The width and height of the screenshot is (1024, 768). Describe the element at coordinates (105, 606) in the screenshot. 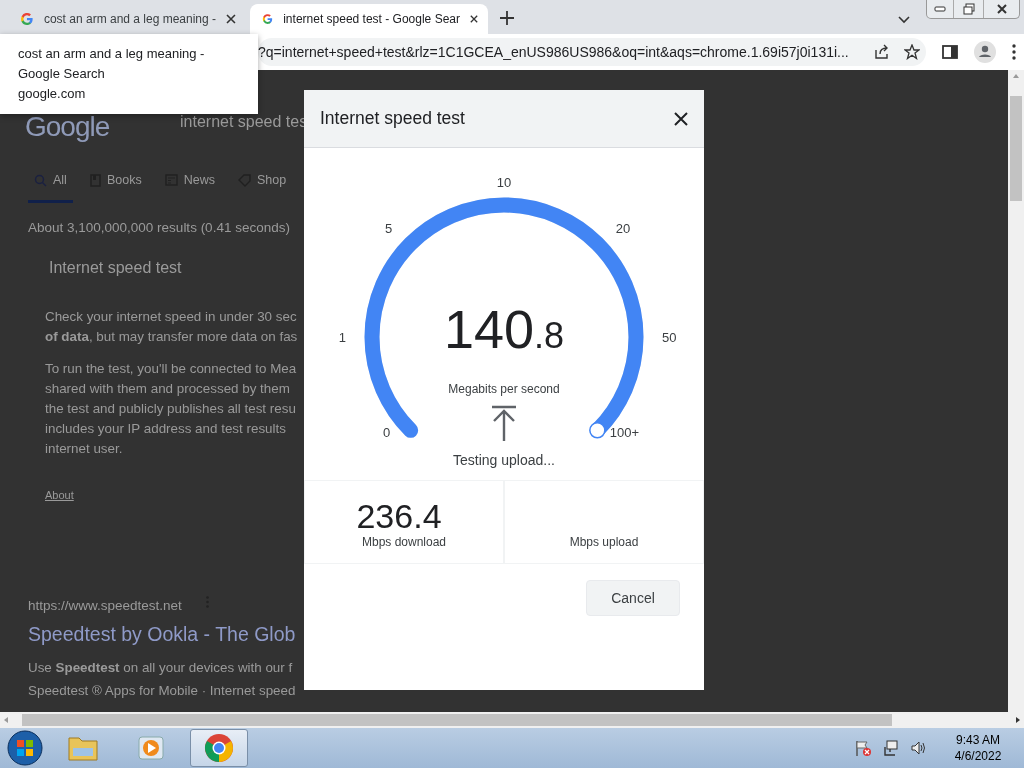

I see `result-url: https://www.speedtest.net` at that location.